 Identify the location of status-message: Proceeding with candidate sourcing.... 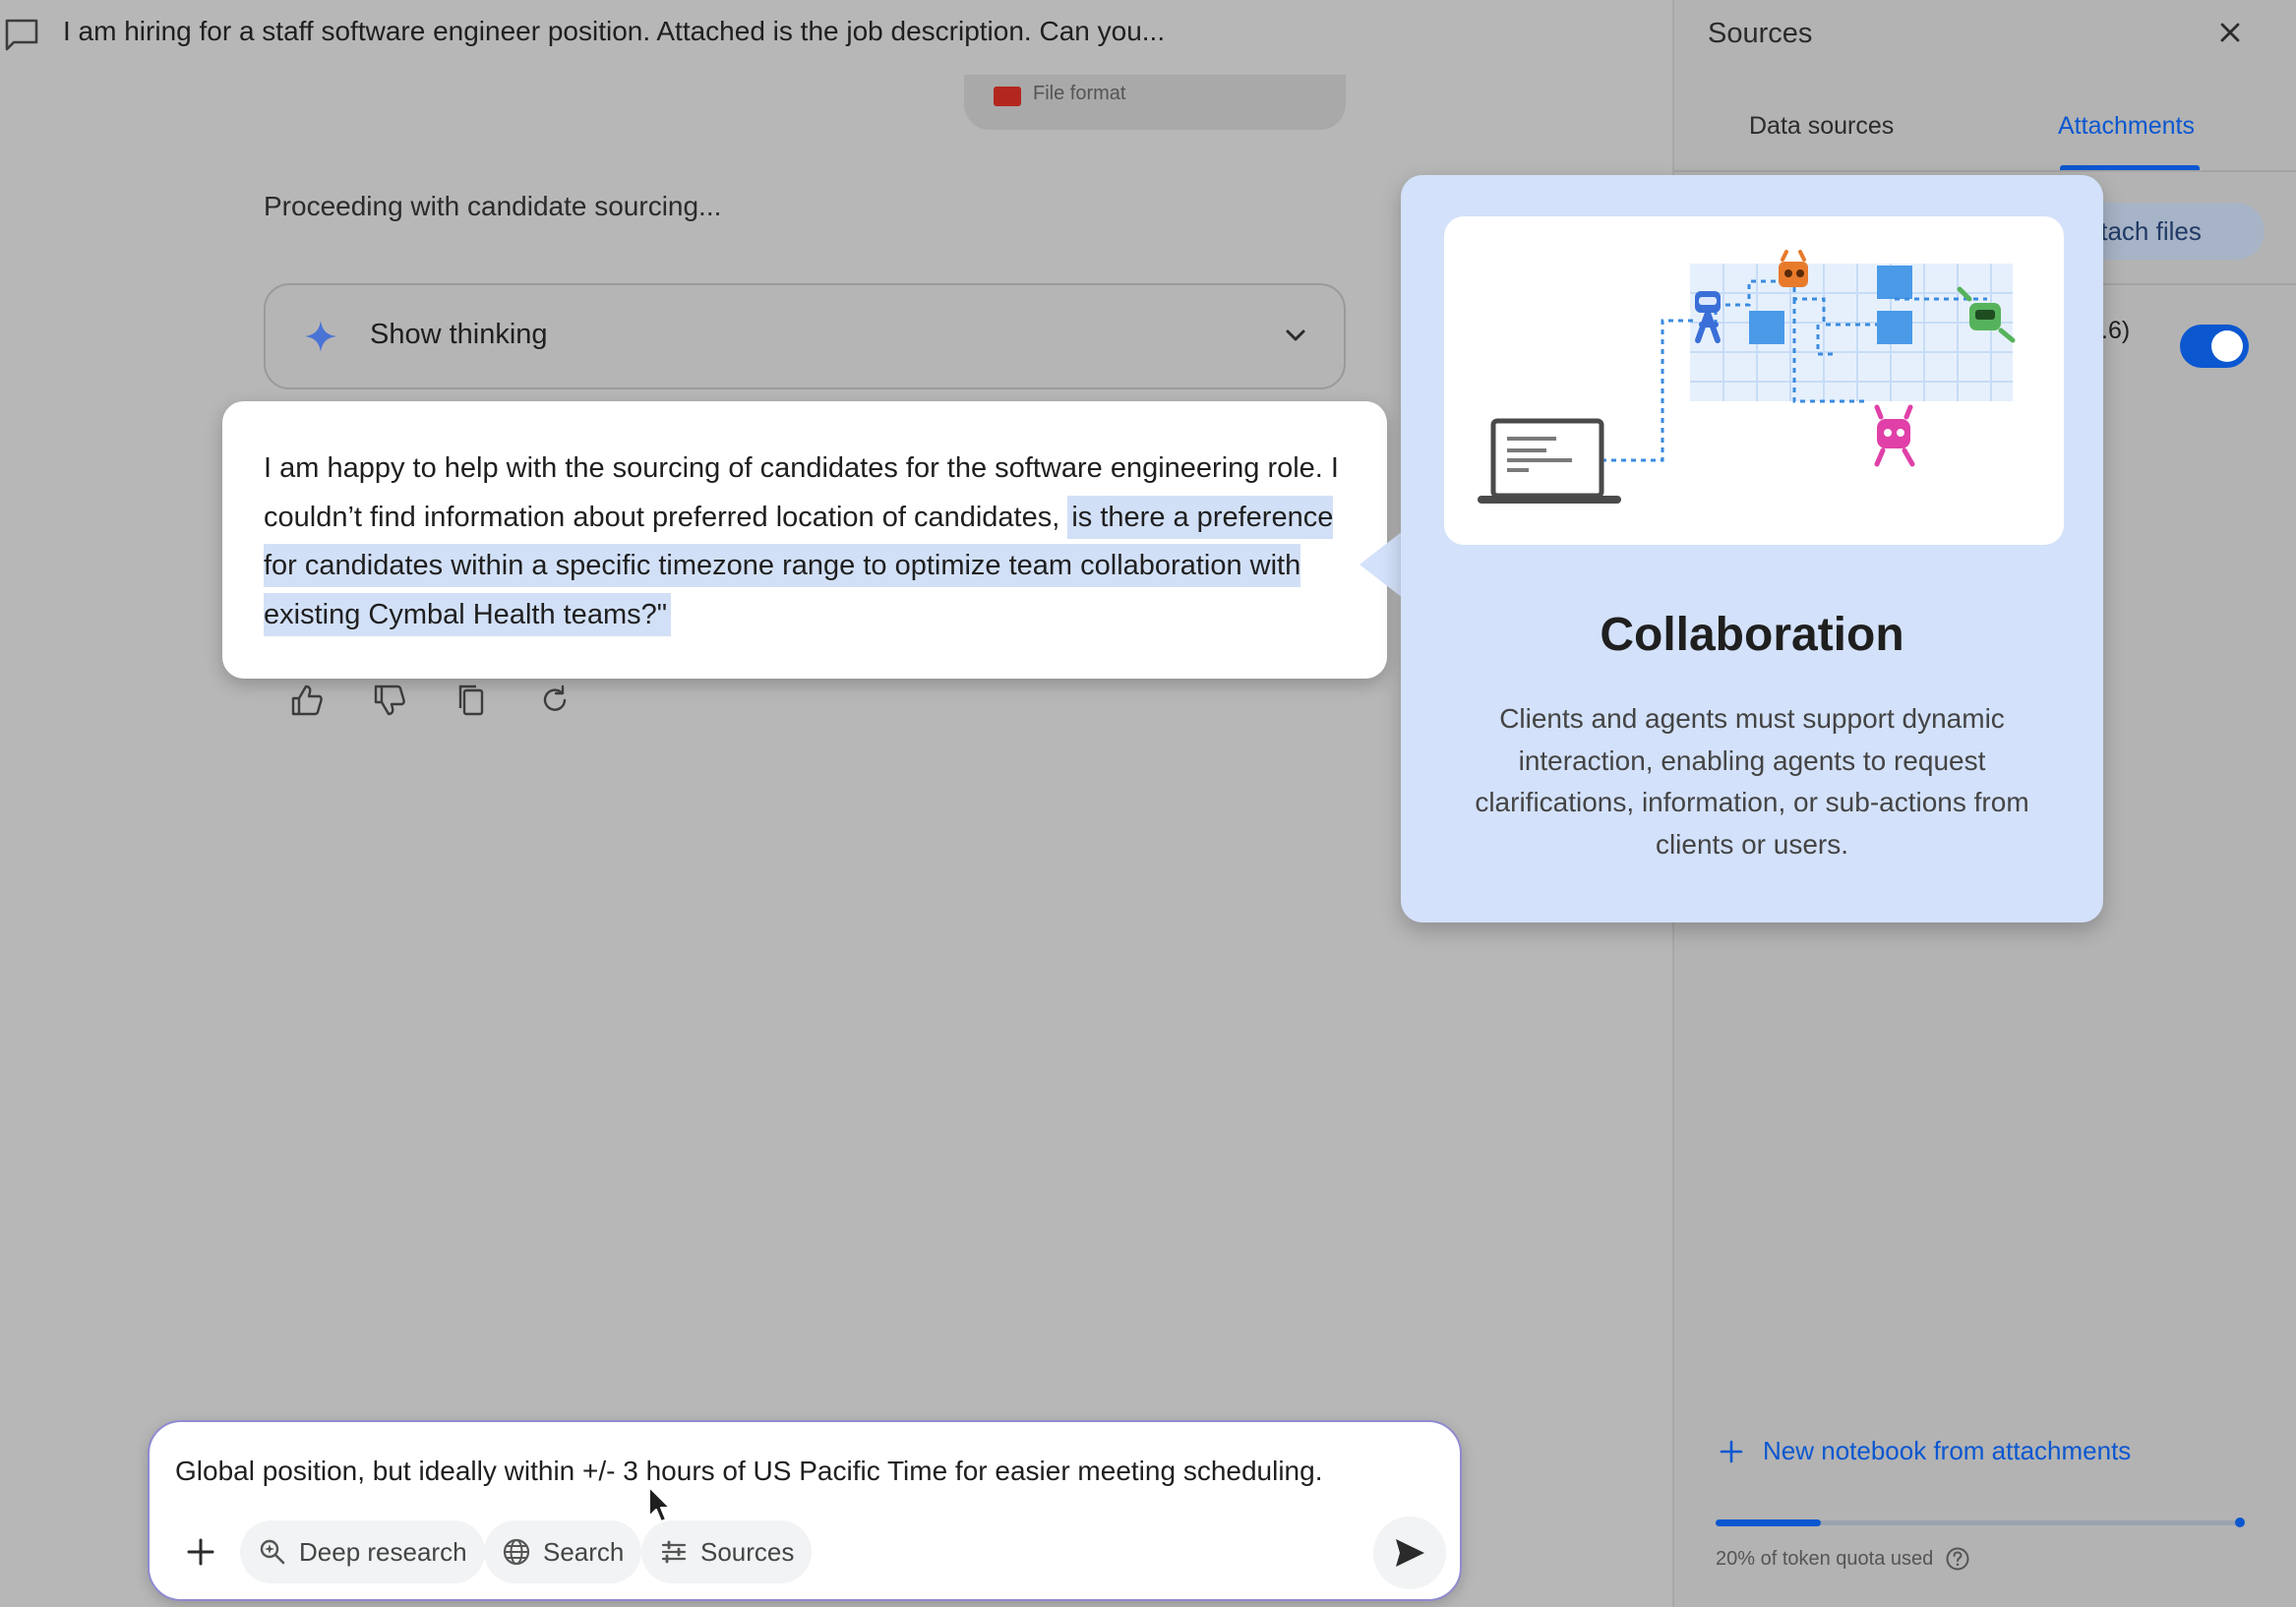
(493, 206).